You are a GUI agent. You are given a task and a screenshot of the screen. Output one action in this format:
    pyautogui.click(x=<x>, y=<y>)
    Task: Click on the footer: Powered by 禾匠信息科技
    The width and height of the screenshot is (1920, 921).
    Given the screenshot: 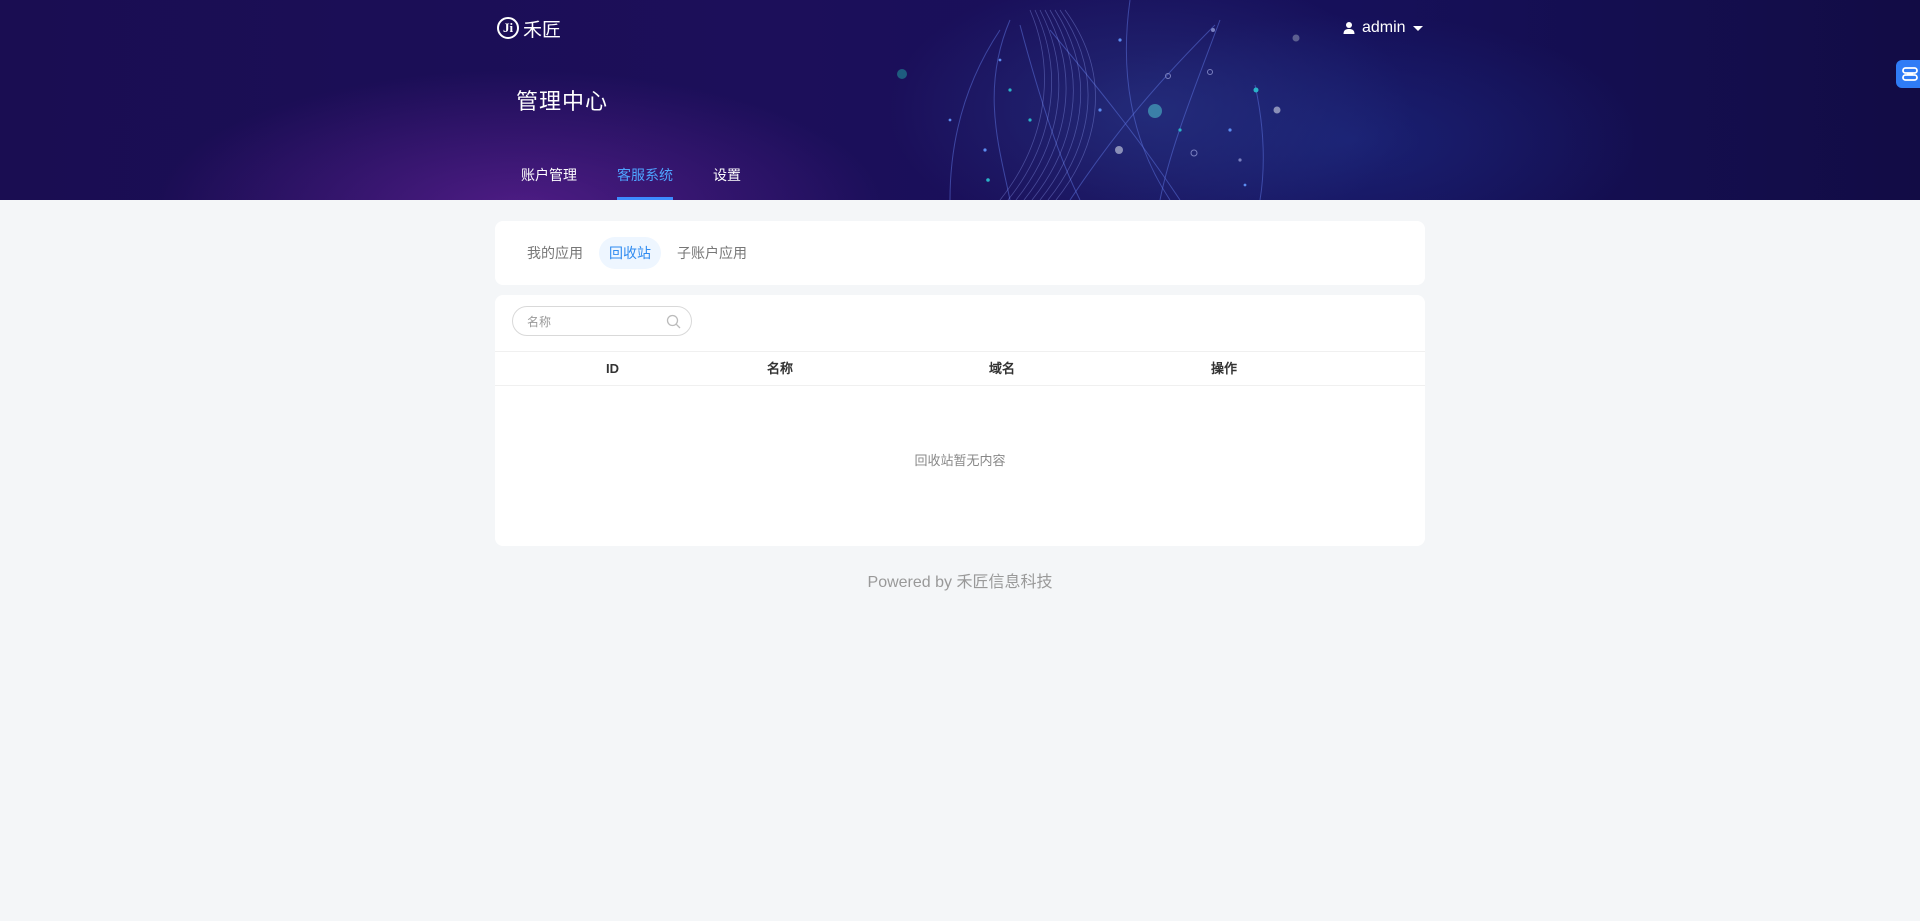 What is the action you would take?
    pyautogui.click(x=960, y=582)
    